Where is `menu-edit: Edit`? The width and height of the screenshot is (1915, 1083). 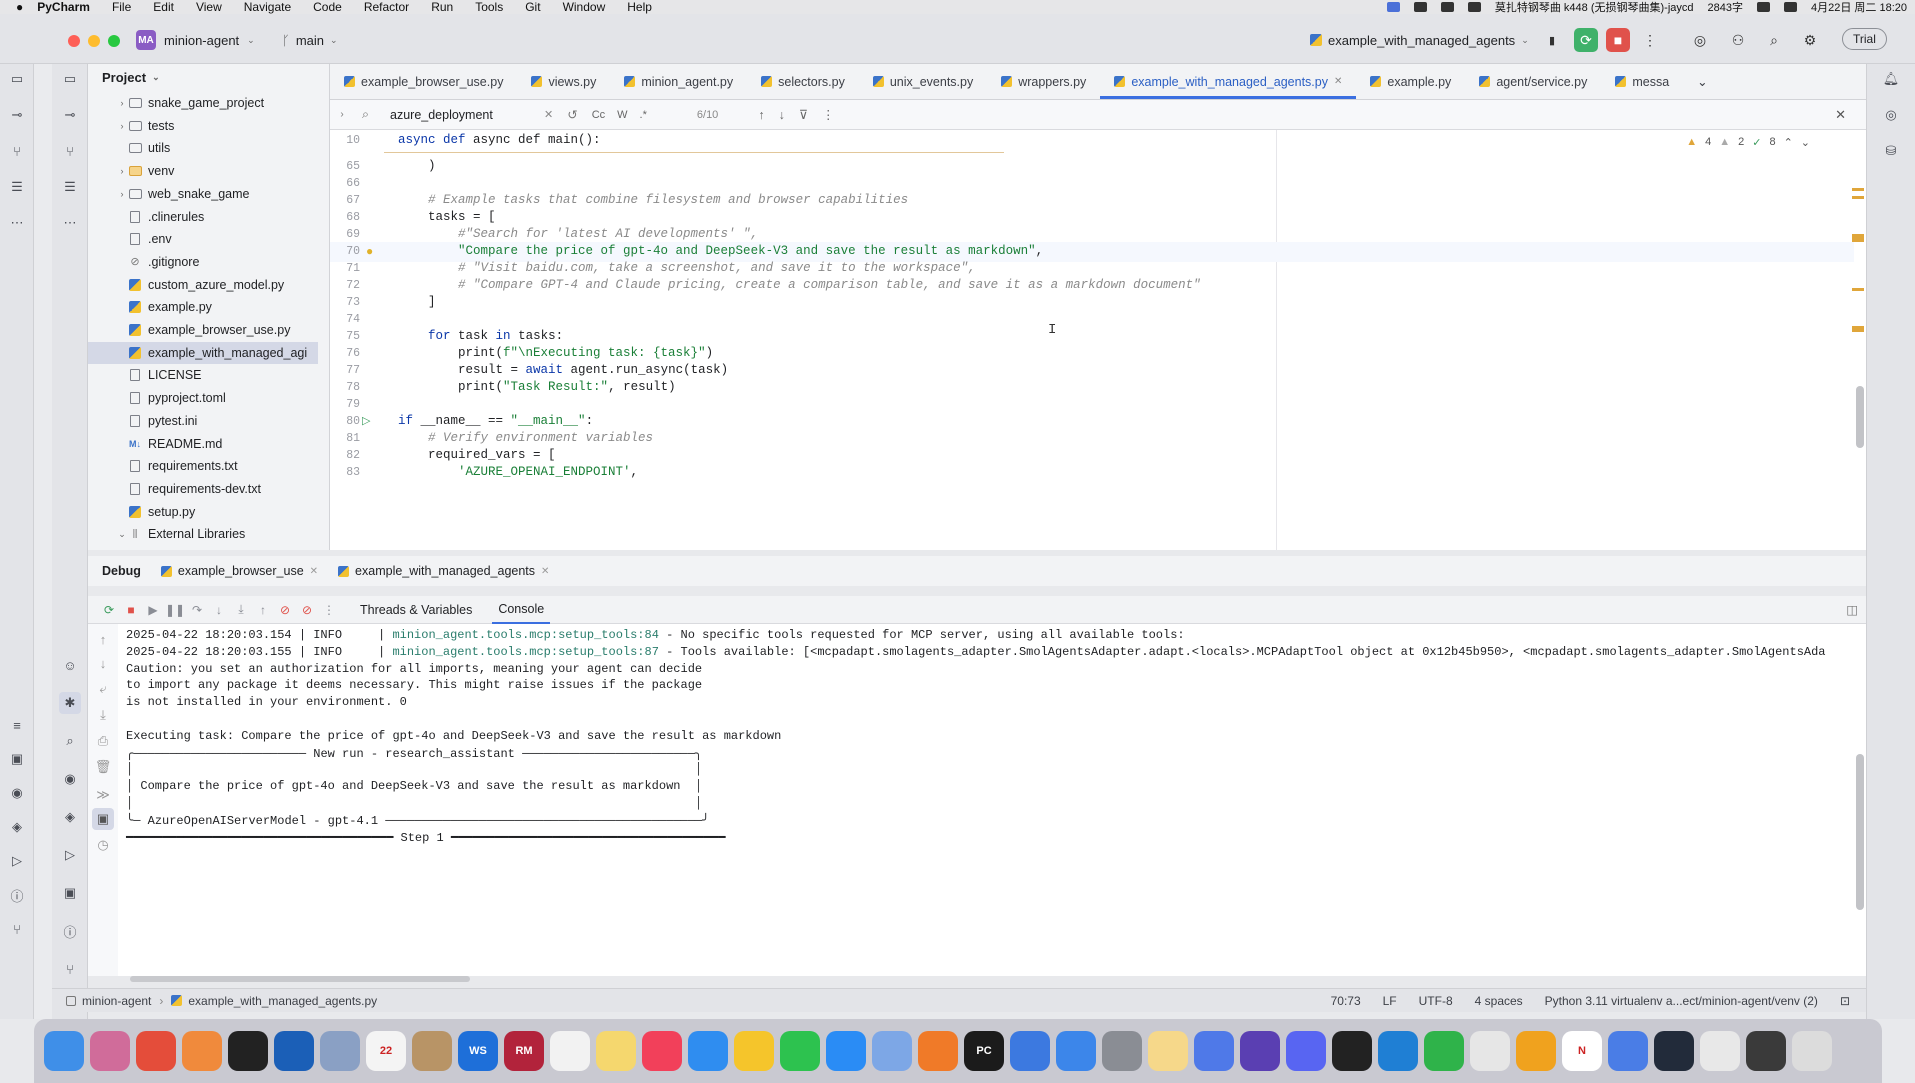 menu-edit: Edit is located at coordinates (163, 7).